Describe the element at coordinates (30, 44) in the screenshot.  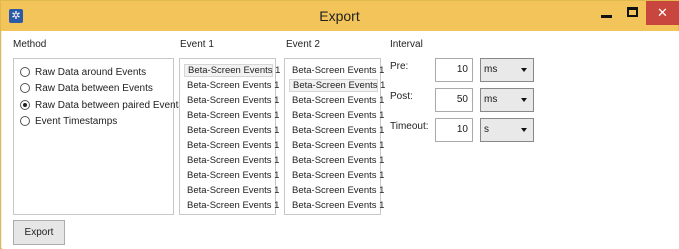
I see `method-label: Method` at that location.